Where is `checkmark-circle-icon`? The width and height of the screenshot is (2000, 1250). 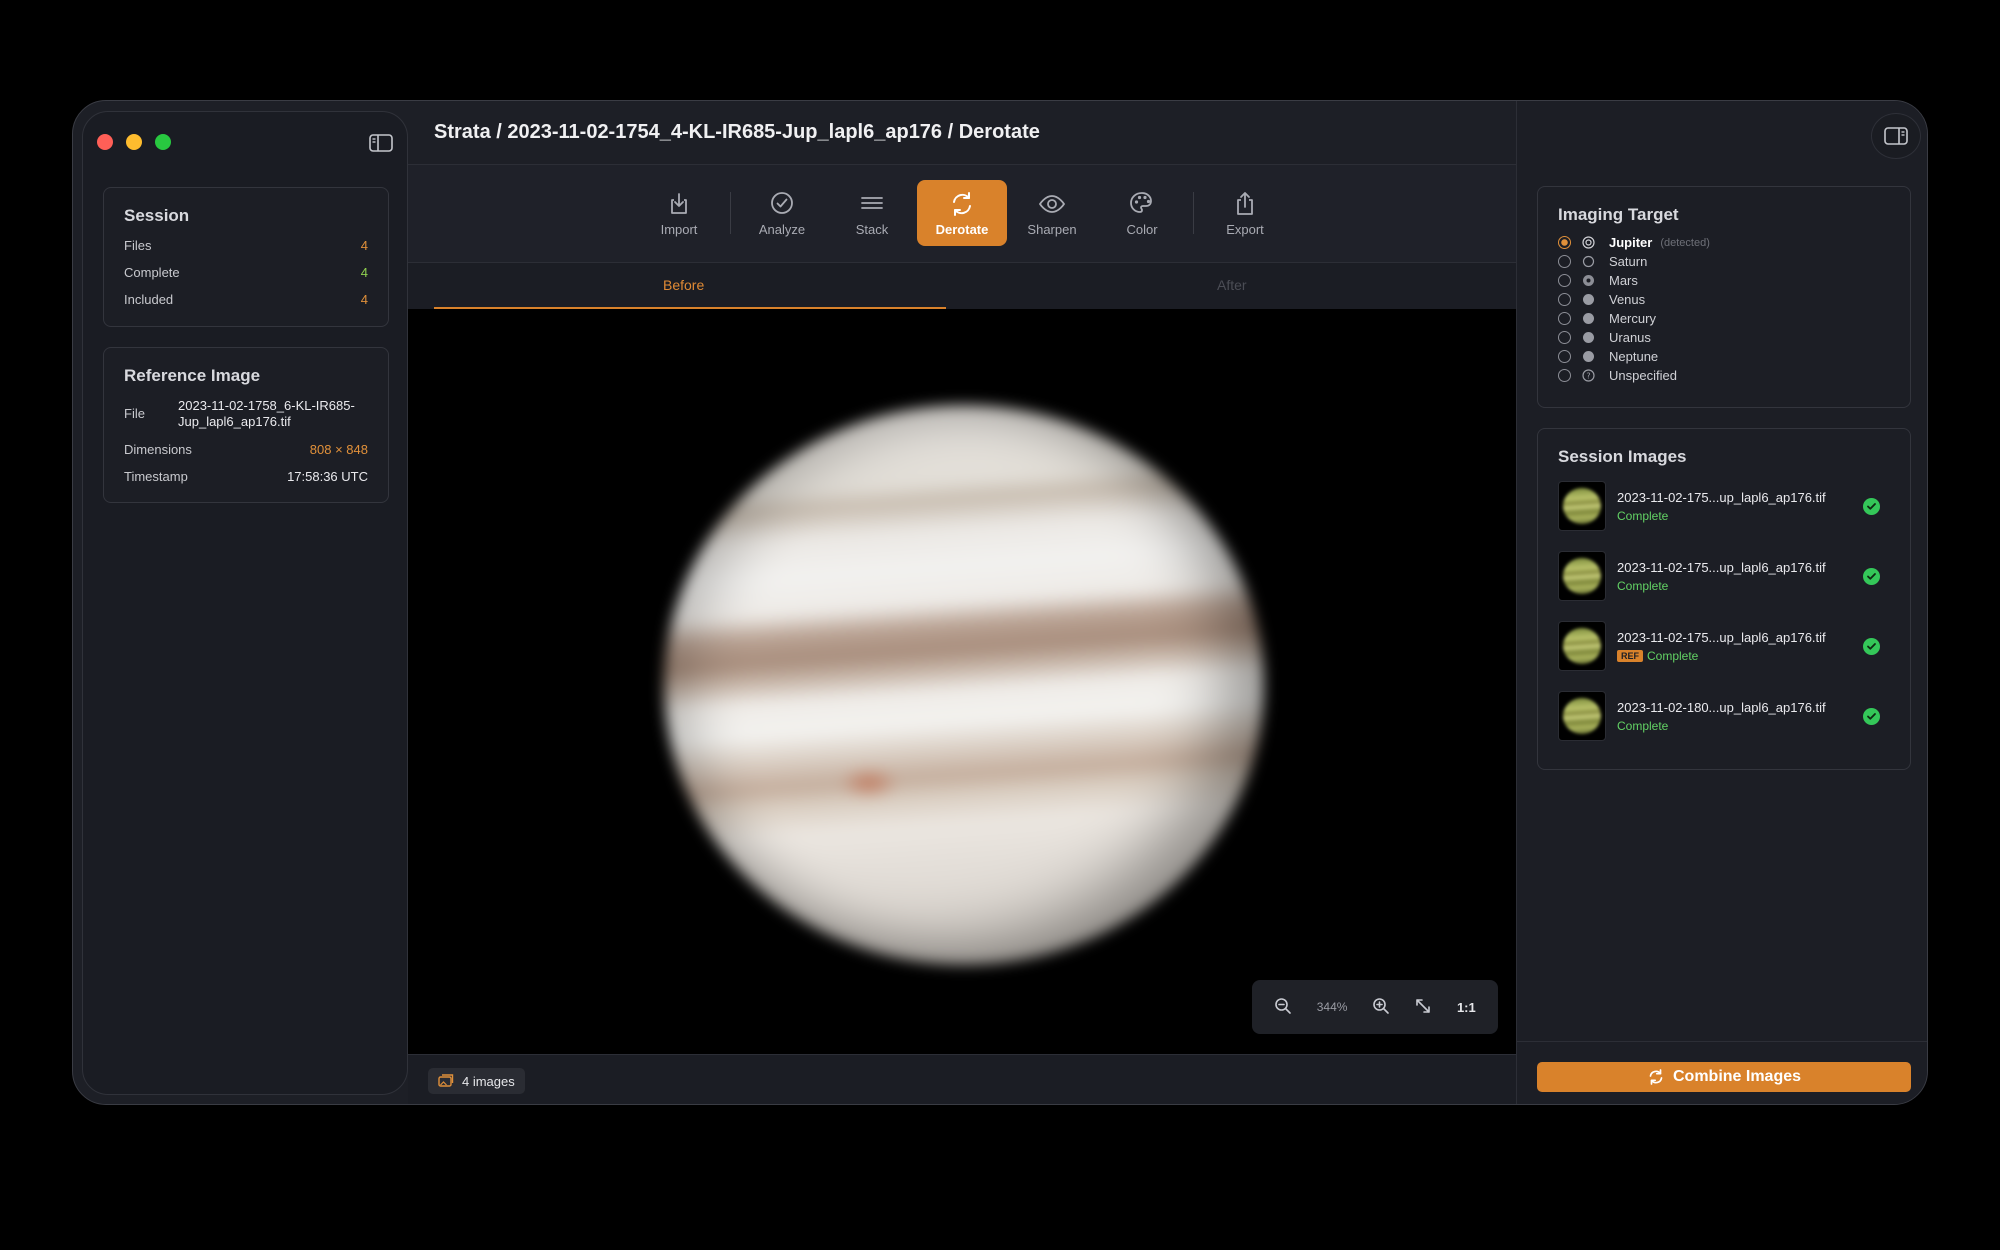 checkmark-circle-icon is located at coordinates (782, 202).